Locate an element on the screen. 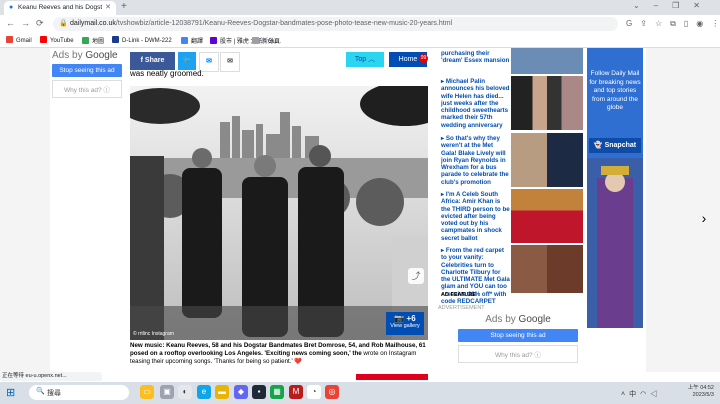 This screenshot has height=404, width=720. chevron-right-icon: › is located at coordinates (704, 220).